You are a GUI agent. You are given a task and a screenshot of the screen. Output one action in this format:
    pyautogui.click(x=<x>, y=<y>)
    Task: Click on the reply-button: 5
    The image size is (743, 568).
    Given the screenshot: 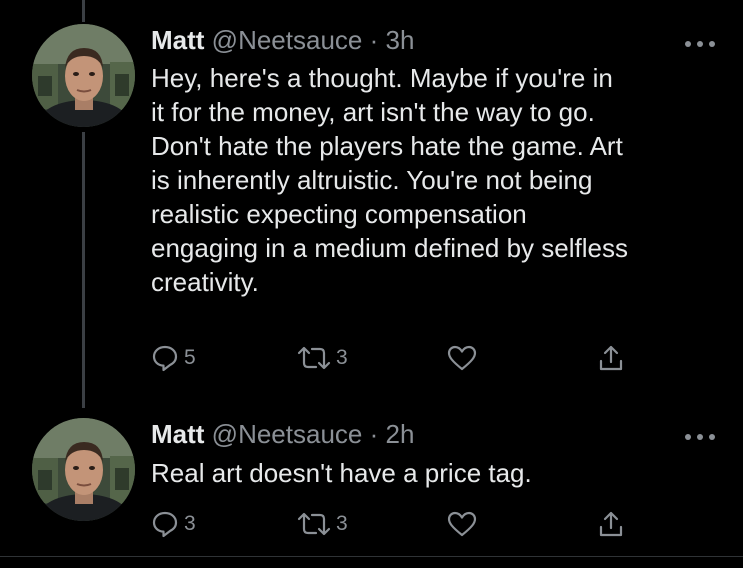 What is the action you would take?
    pyautogui.click(x=173, y=358)
    